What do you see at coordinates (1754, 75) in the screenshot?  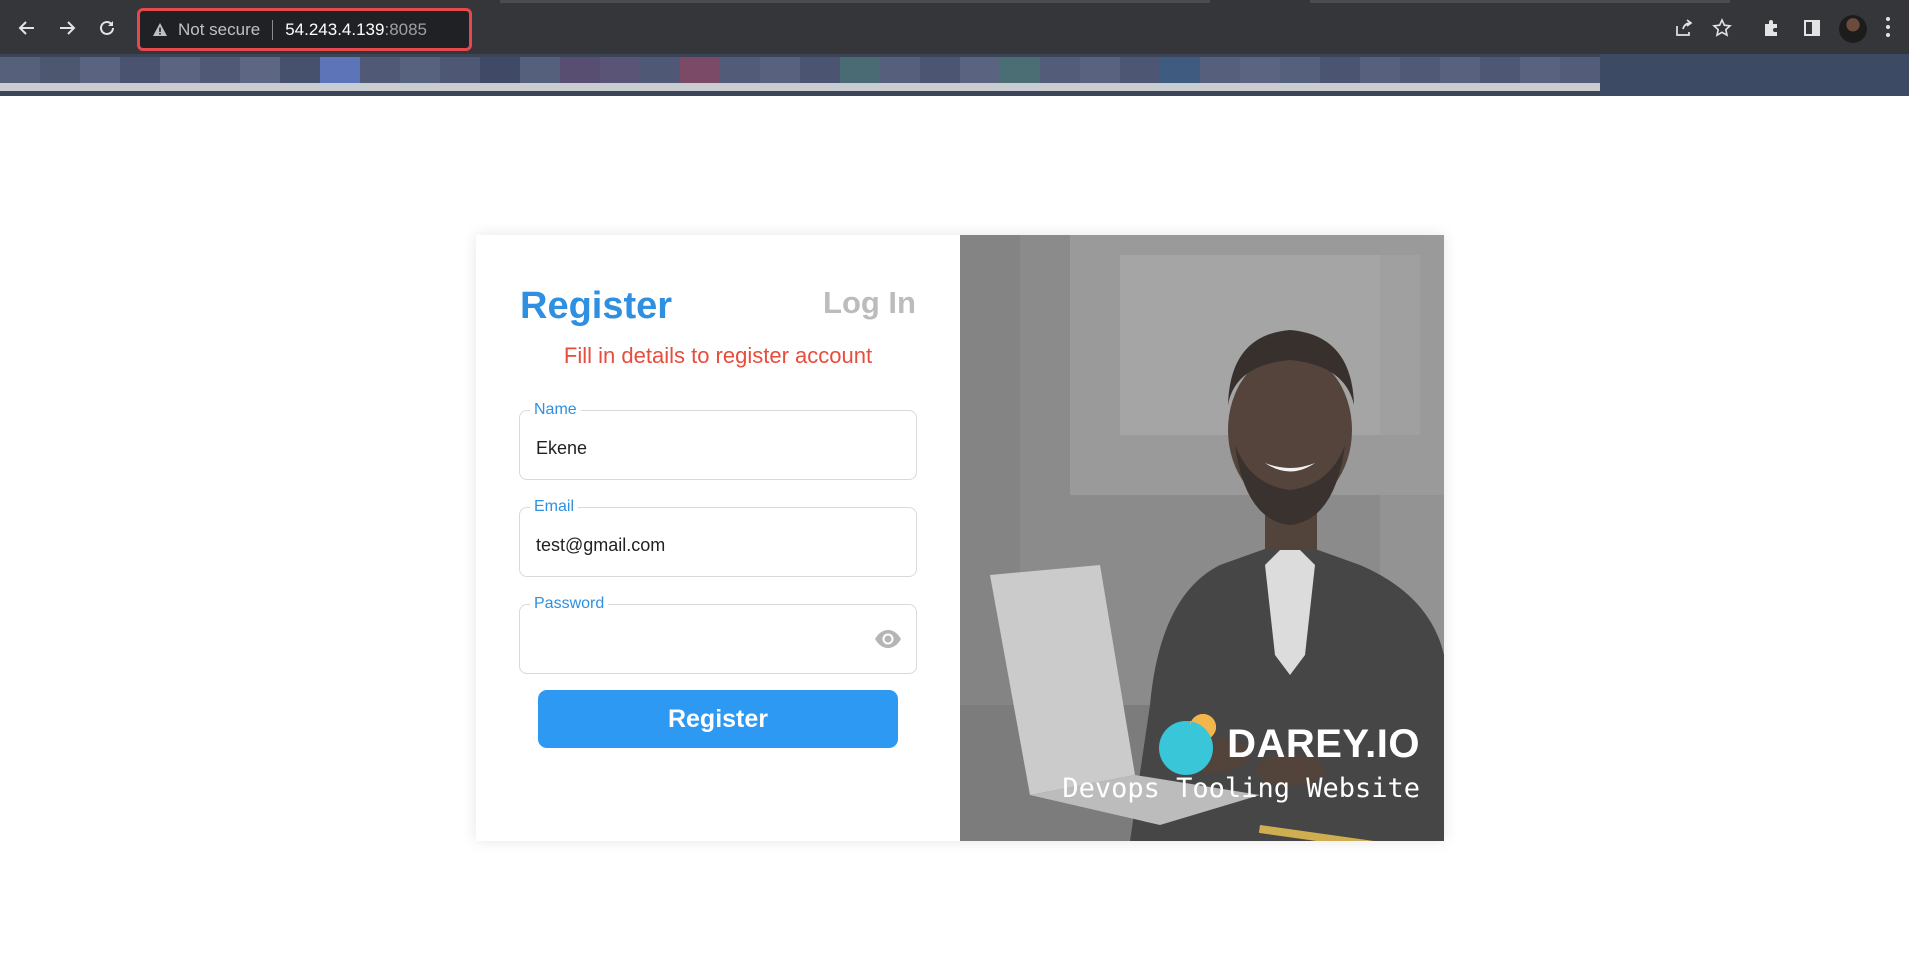 I see `bookmarks-bar-end` at bounding box center [1754, 75].